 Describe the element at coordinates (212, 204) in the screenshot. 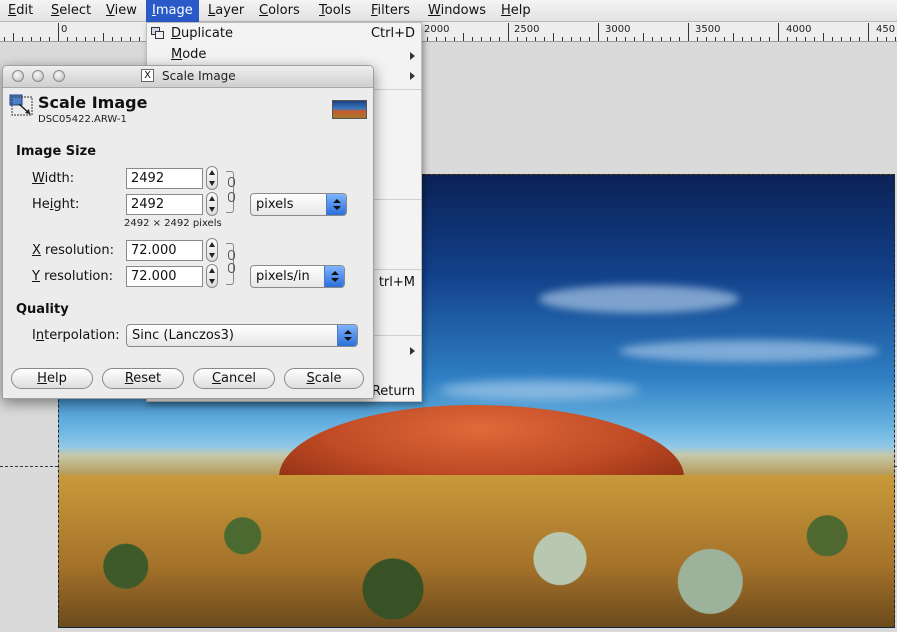

I see `height-spinner` at that location.